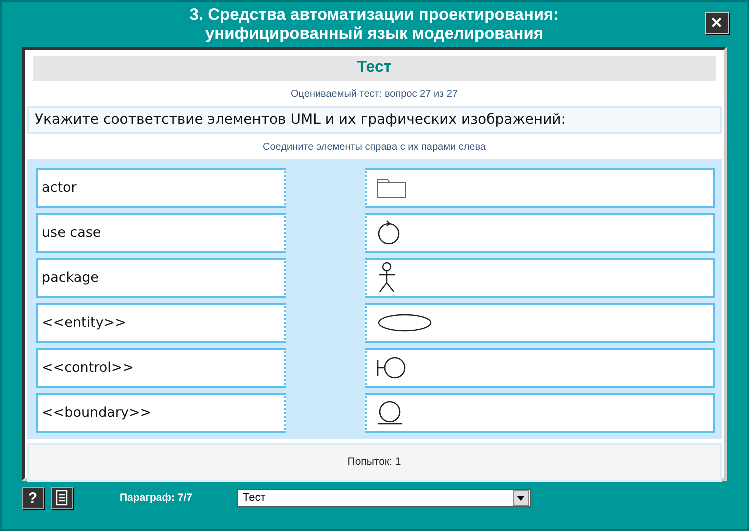 The height and width of the screenshot is (531, 749). What do you see at coordinates (374, 120) in the screenshot?
I see `question-text: Укажите соответствие элементов UML и их графических изображений:` at bounding box center [374, 120].